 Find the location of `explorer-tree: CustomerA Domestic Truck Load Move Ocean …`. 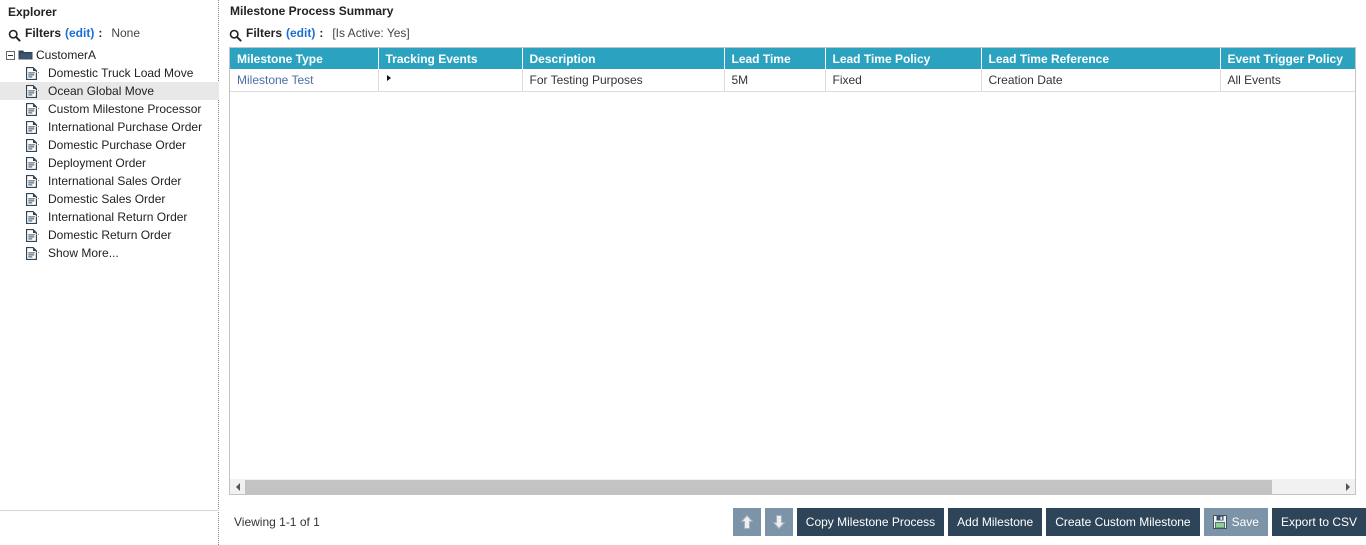

explorer-tree: CustomerA Domestic Truck Load Move Ocean … is located at coordinates (109, 154).